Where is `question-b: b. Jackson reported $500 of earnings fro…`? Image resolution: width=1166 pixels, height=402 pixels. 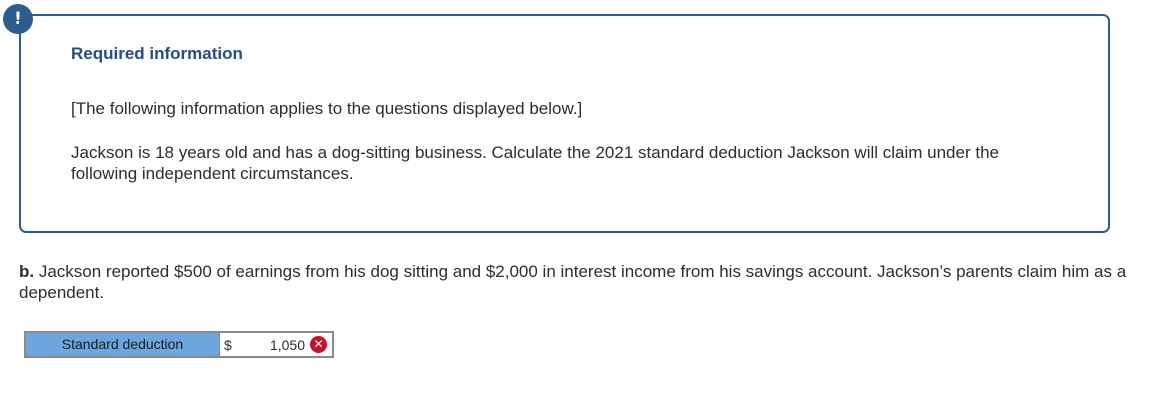 question-b: b. Jackson reported $500 of earnings fro… is located at coordinates (579, 282).